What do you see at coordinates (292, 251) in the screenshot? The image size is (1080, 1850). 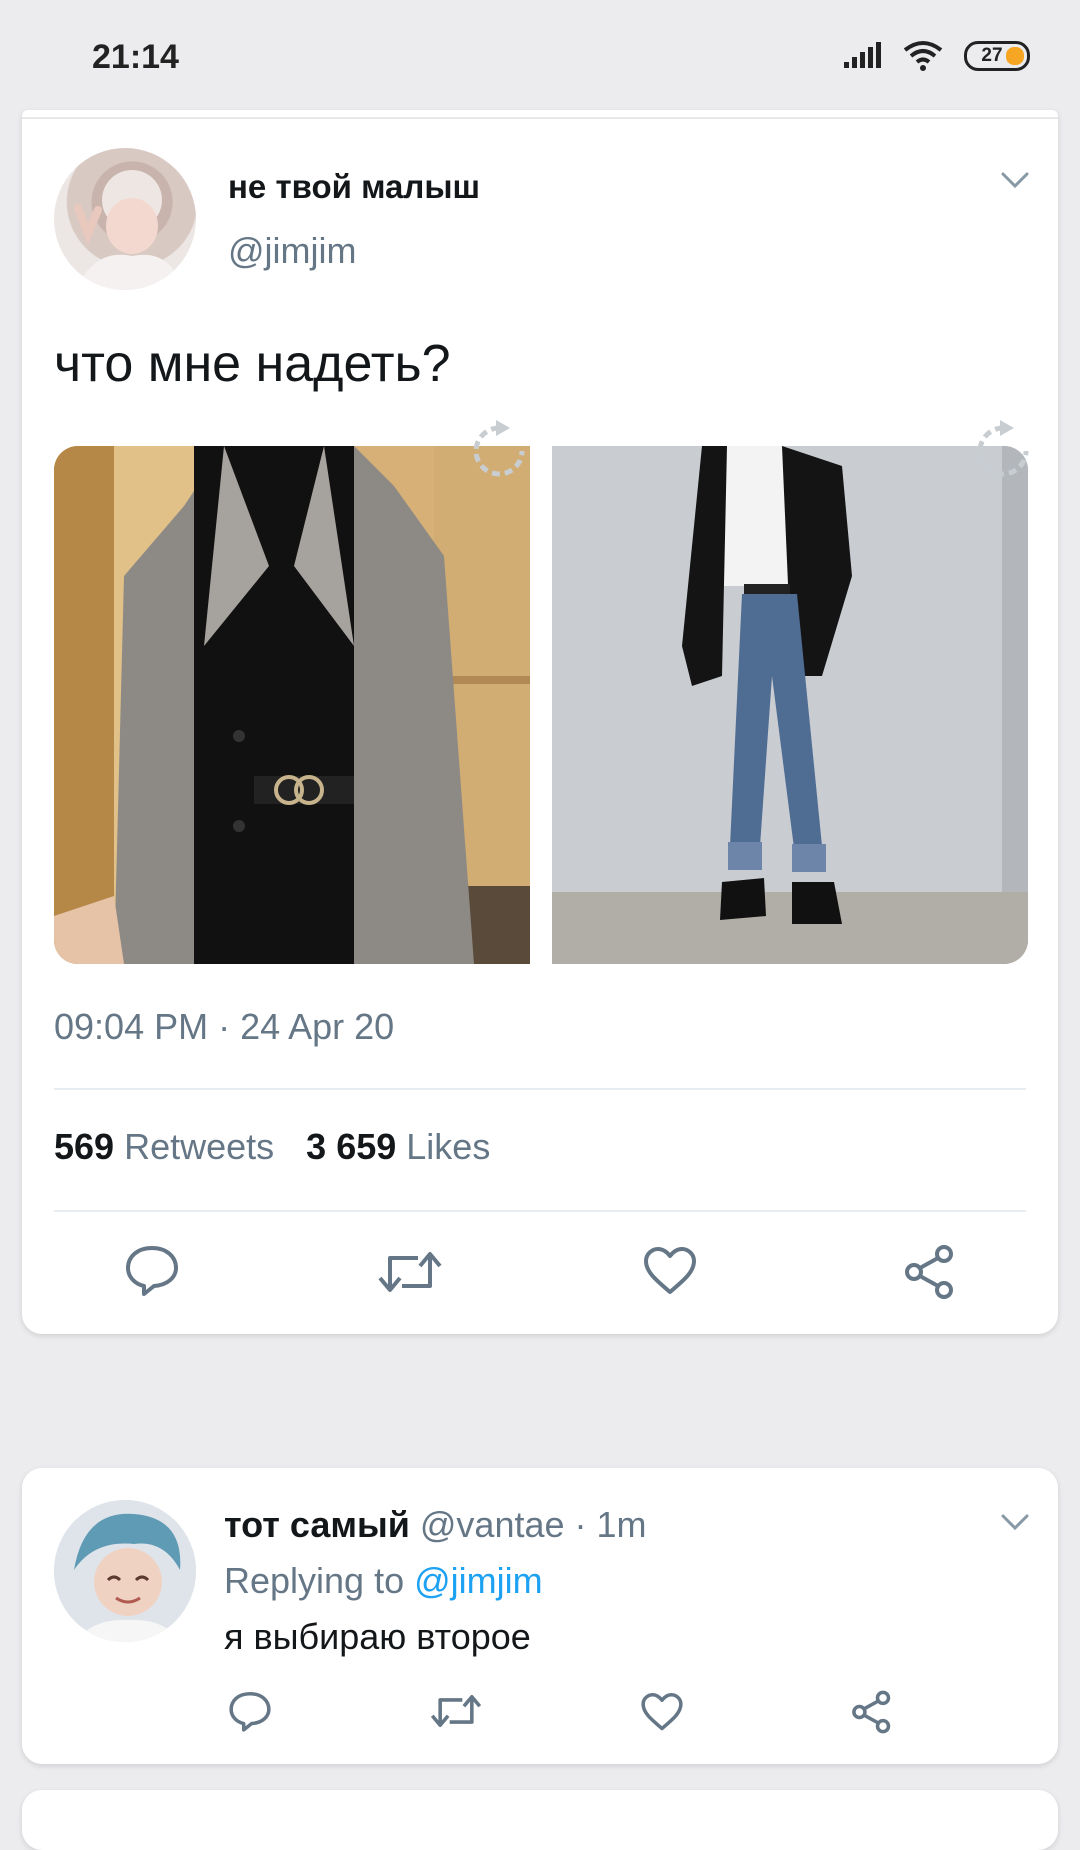 I see `author-handle: @jimjim` at bounding box center [292, 251].